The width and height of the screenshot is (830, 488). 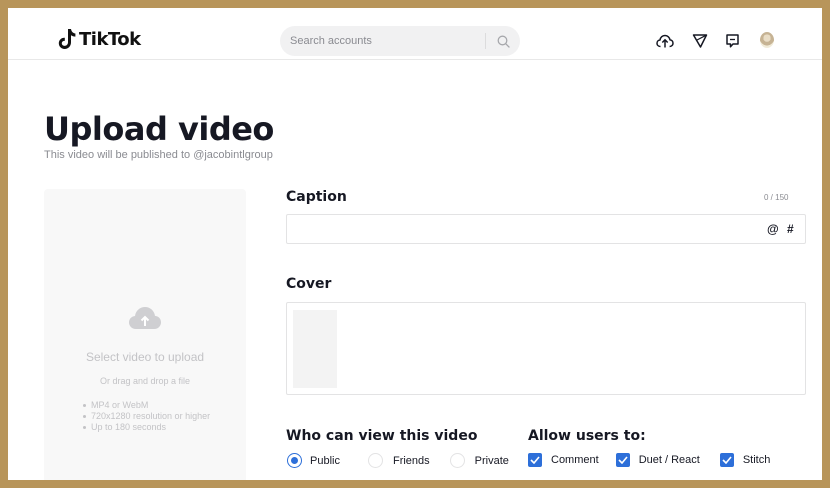 What do you see at coordinates (491, 460) in the screenshot?
I see `radio-private-label: Private` at bounding box center [491, 460].